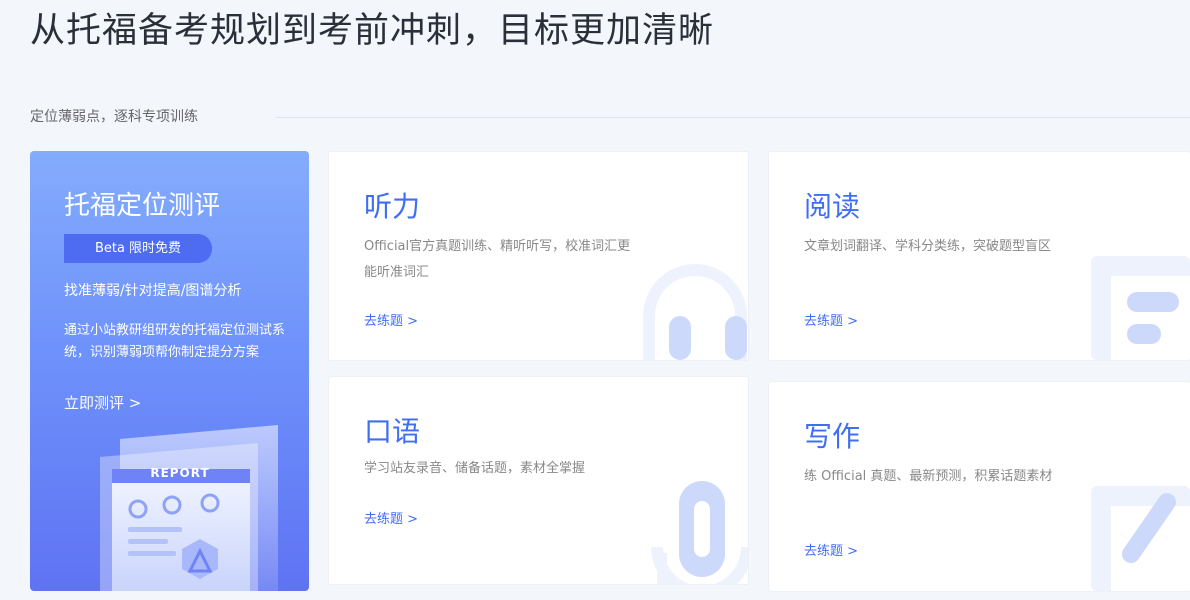 The image size is (1190, 600). I want to click on practice-link-writing: 去练题 >, so click(831, 549).